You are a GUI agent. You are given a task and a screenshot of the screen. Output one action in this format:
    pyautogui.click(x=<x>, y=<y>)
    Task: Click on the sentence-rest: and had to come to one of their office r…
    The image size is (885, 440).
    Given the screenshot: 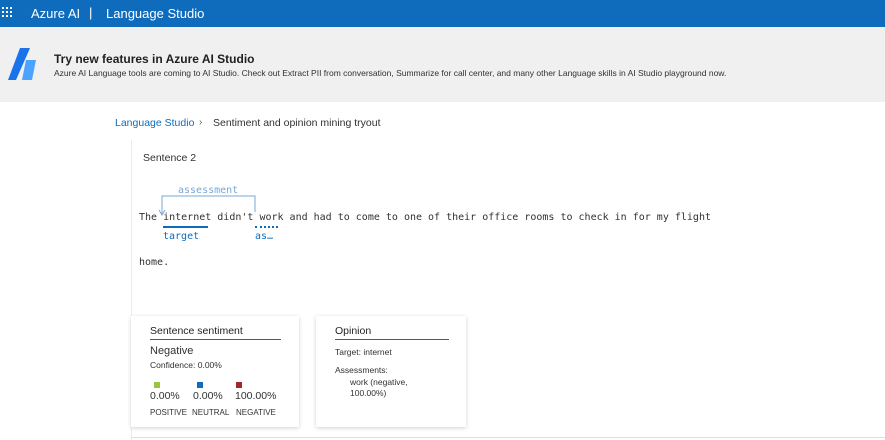 What is the action you would take?
    pyautogui.click(x=497, y=217)
    